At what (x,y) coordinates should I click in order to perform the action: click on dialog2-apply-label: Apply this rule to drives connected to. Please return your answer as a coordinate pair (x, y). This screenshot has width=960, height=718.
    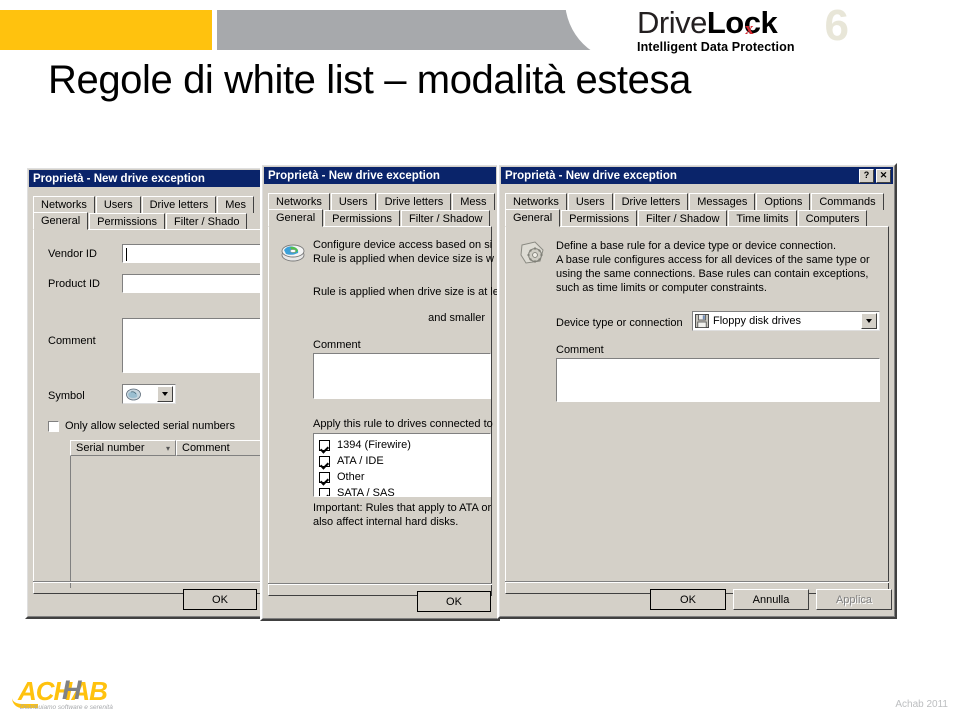
    Looking at the image, I should click on (403, 424).